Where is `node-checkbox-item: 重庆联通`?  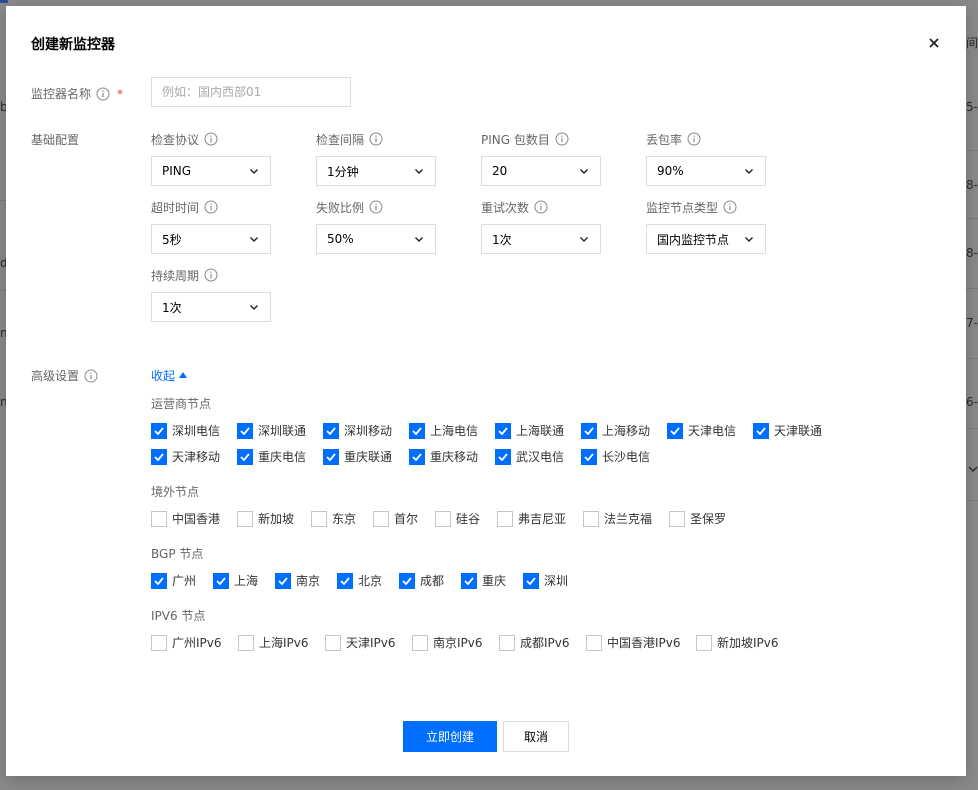
node-checkbox-item: 重庆联通 is located at coordinates (366, 456).